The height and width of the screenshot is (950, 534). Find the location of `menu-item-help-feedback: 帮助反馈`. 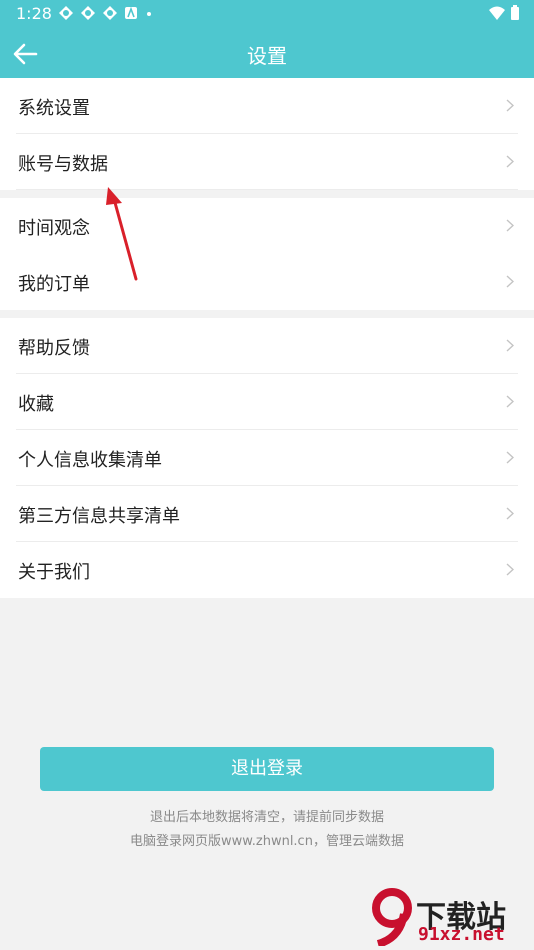

menu-item-help-feedback: 帮助反馈 is located at coordinates (267, 346).